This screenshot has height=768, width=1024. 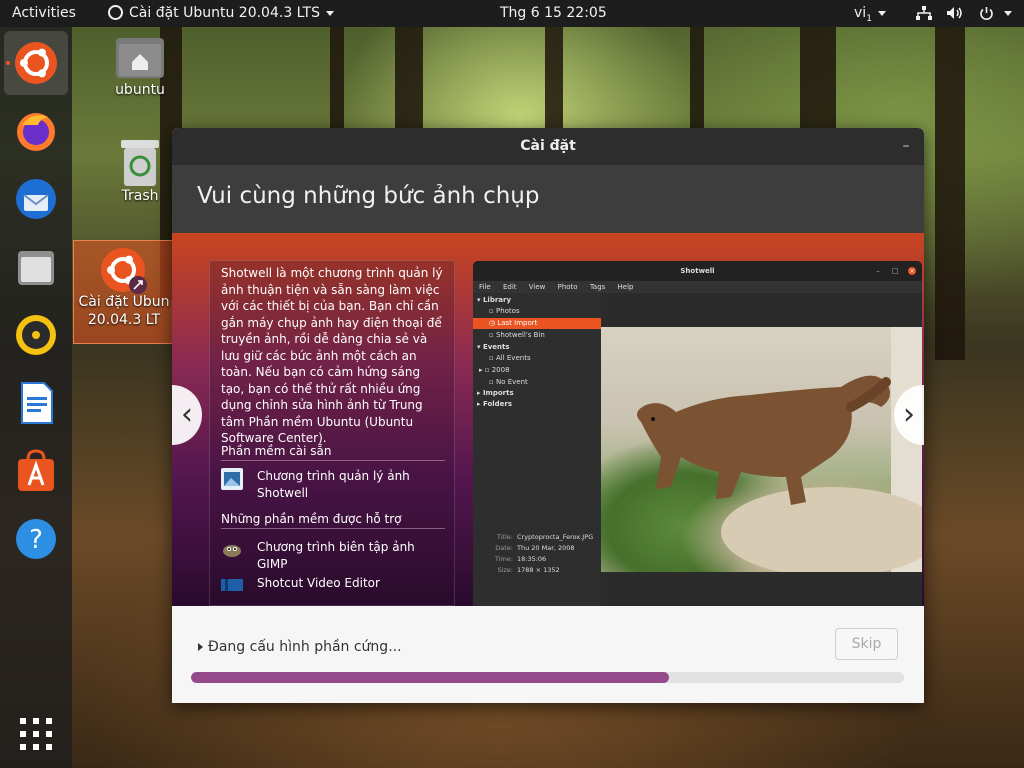 I want to click on skip-button: Skip, so click(x=866, y=644).